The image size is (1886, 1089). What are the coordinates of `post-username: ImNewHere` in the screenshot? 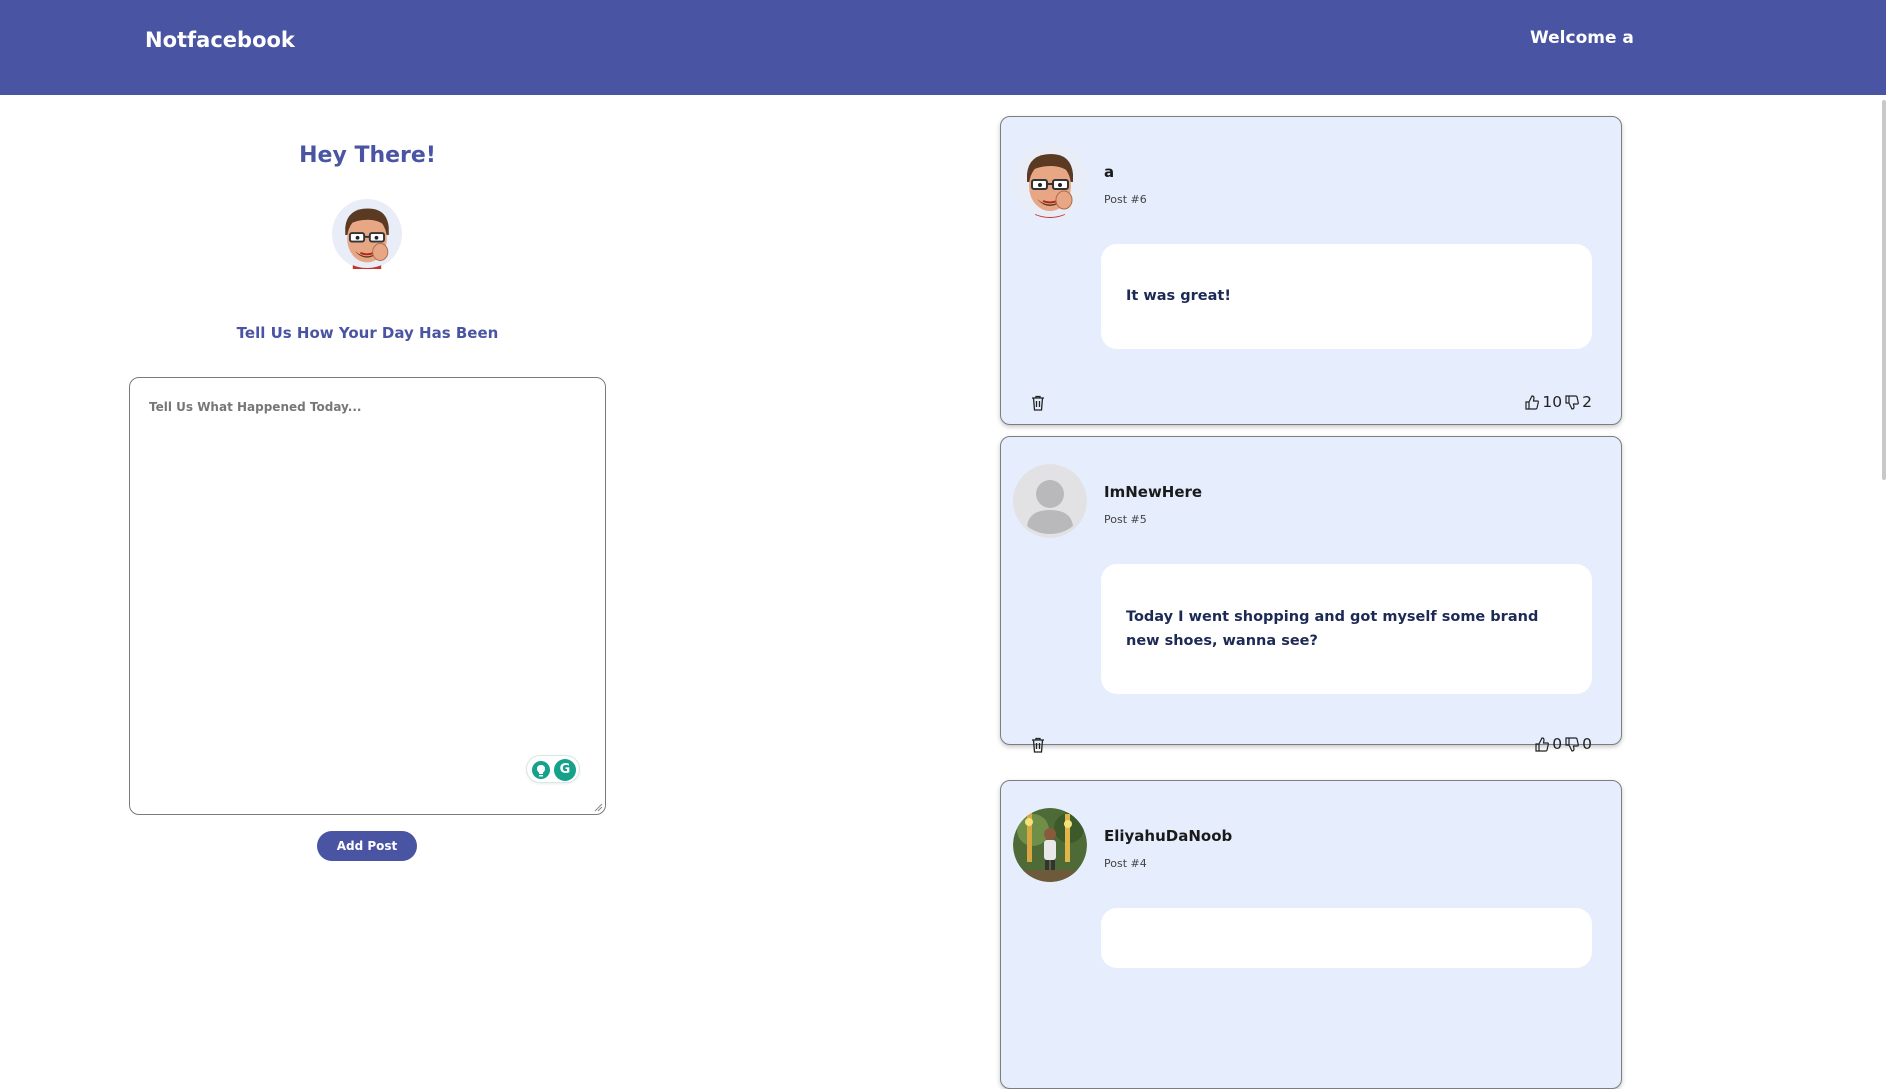 It's located at (1153, 492).